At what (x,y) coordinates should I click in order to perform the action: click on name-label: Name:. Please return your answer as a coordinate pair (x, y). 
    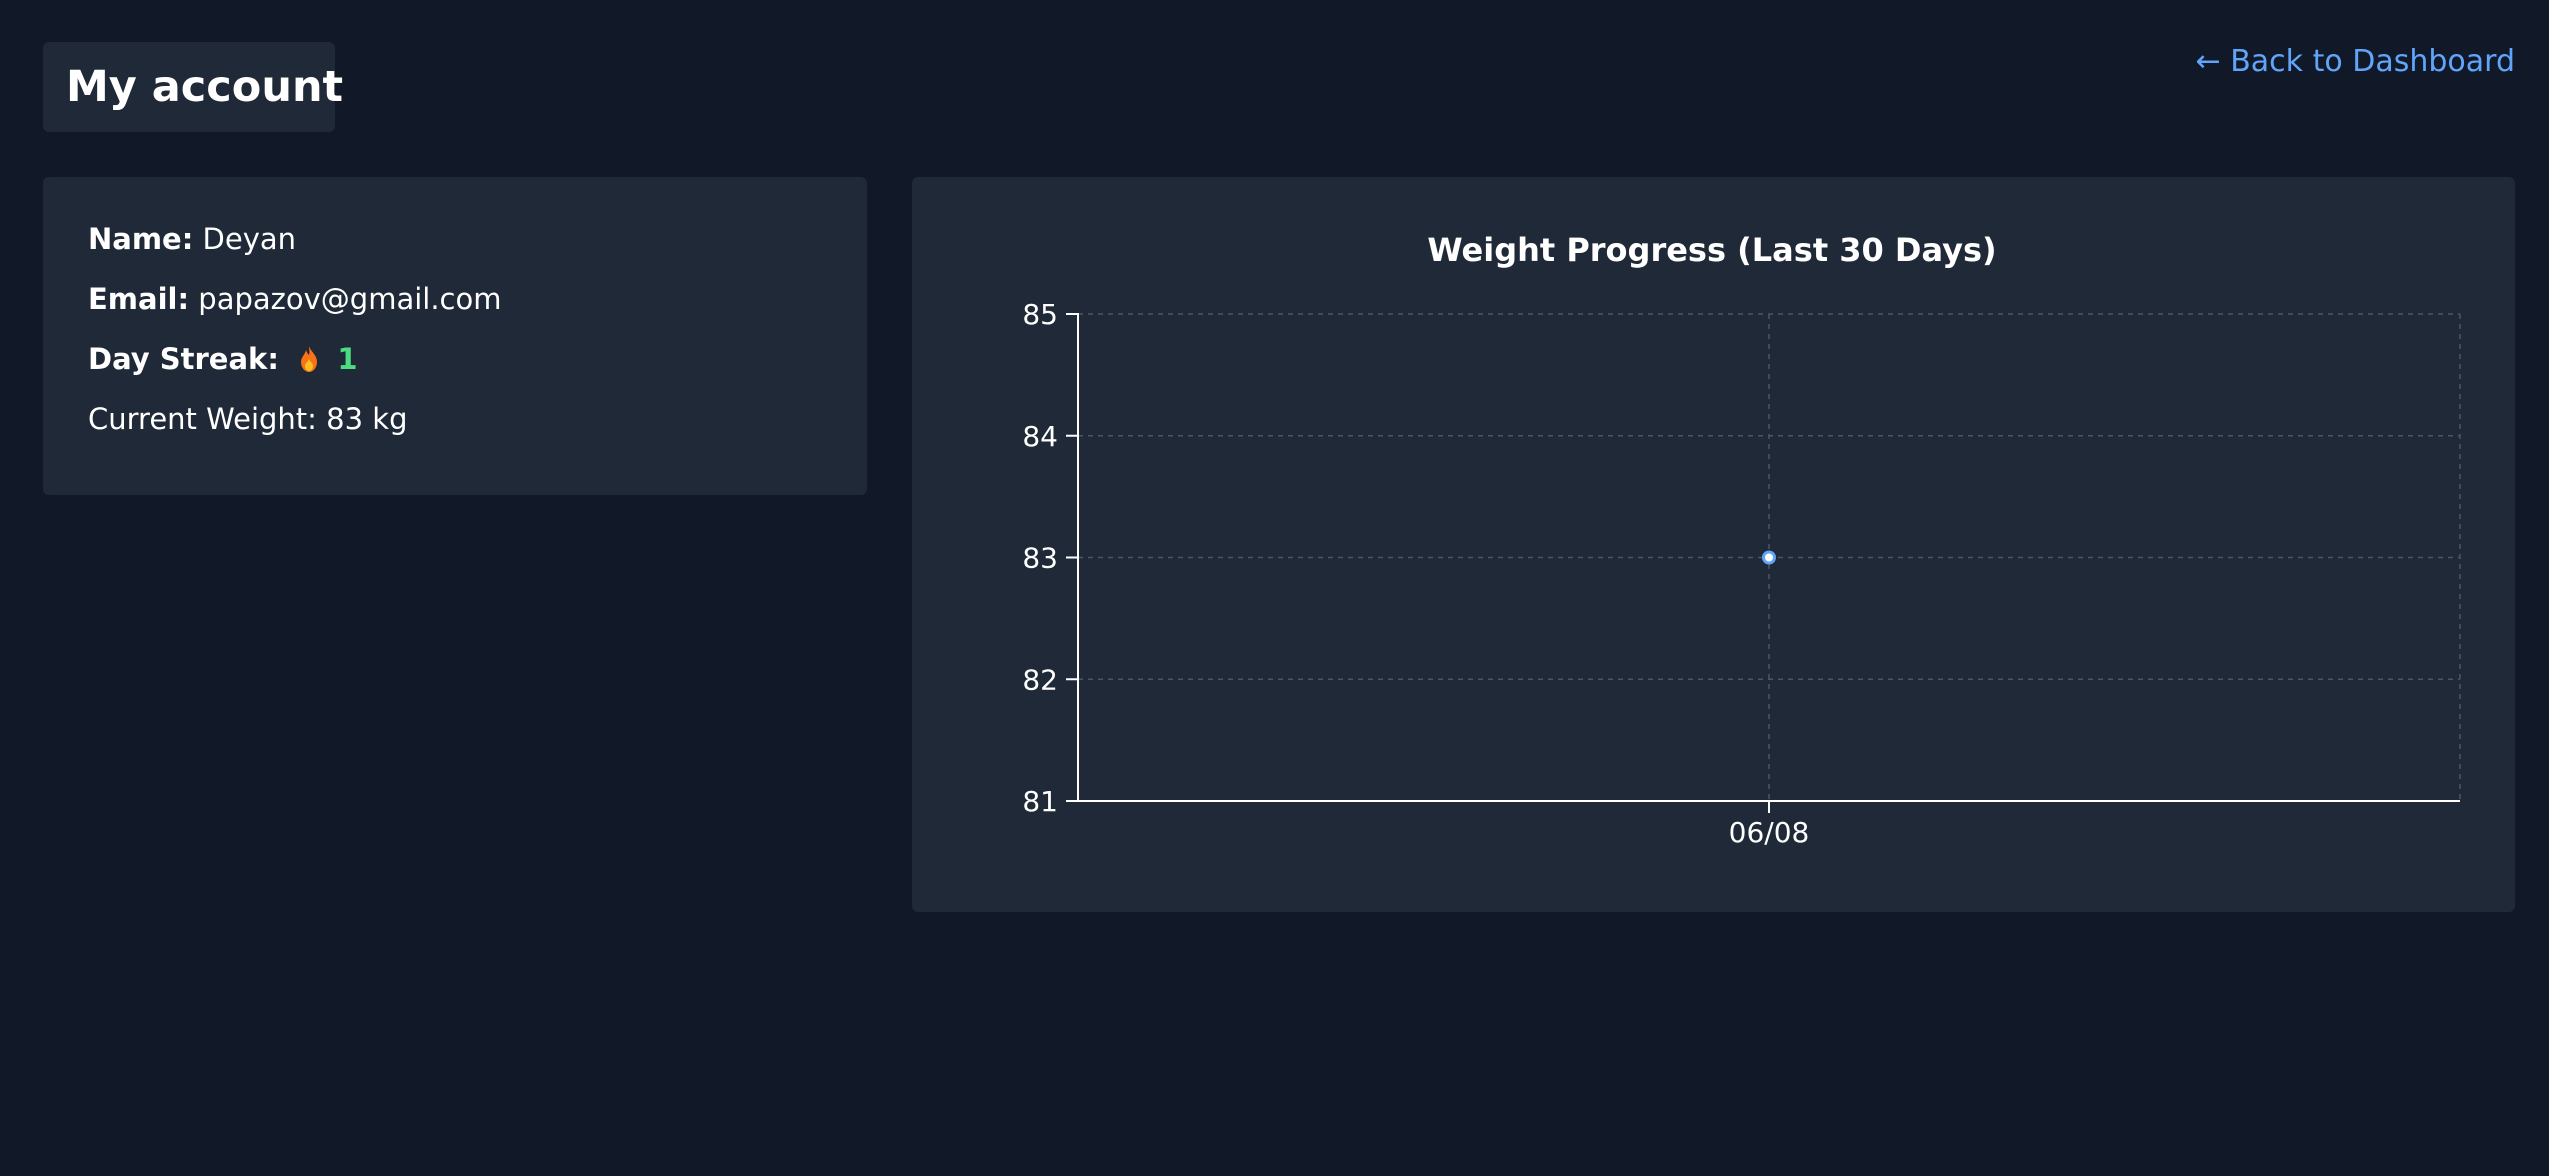
    Looking at the image, I should click on (141, 239).